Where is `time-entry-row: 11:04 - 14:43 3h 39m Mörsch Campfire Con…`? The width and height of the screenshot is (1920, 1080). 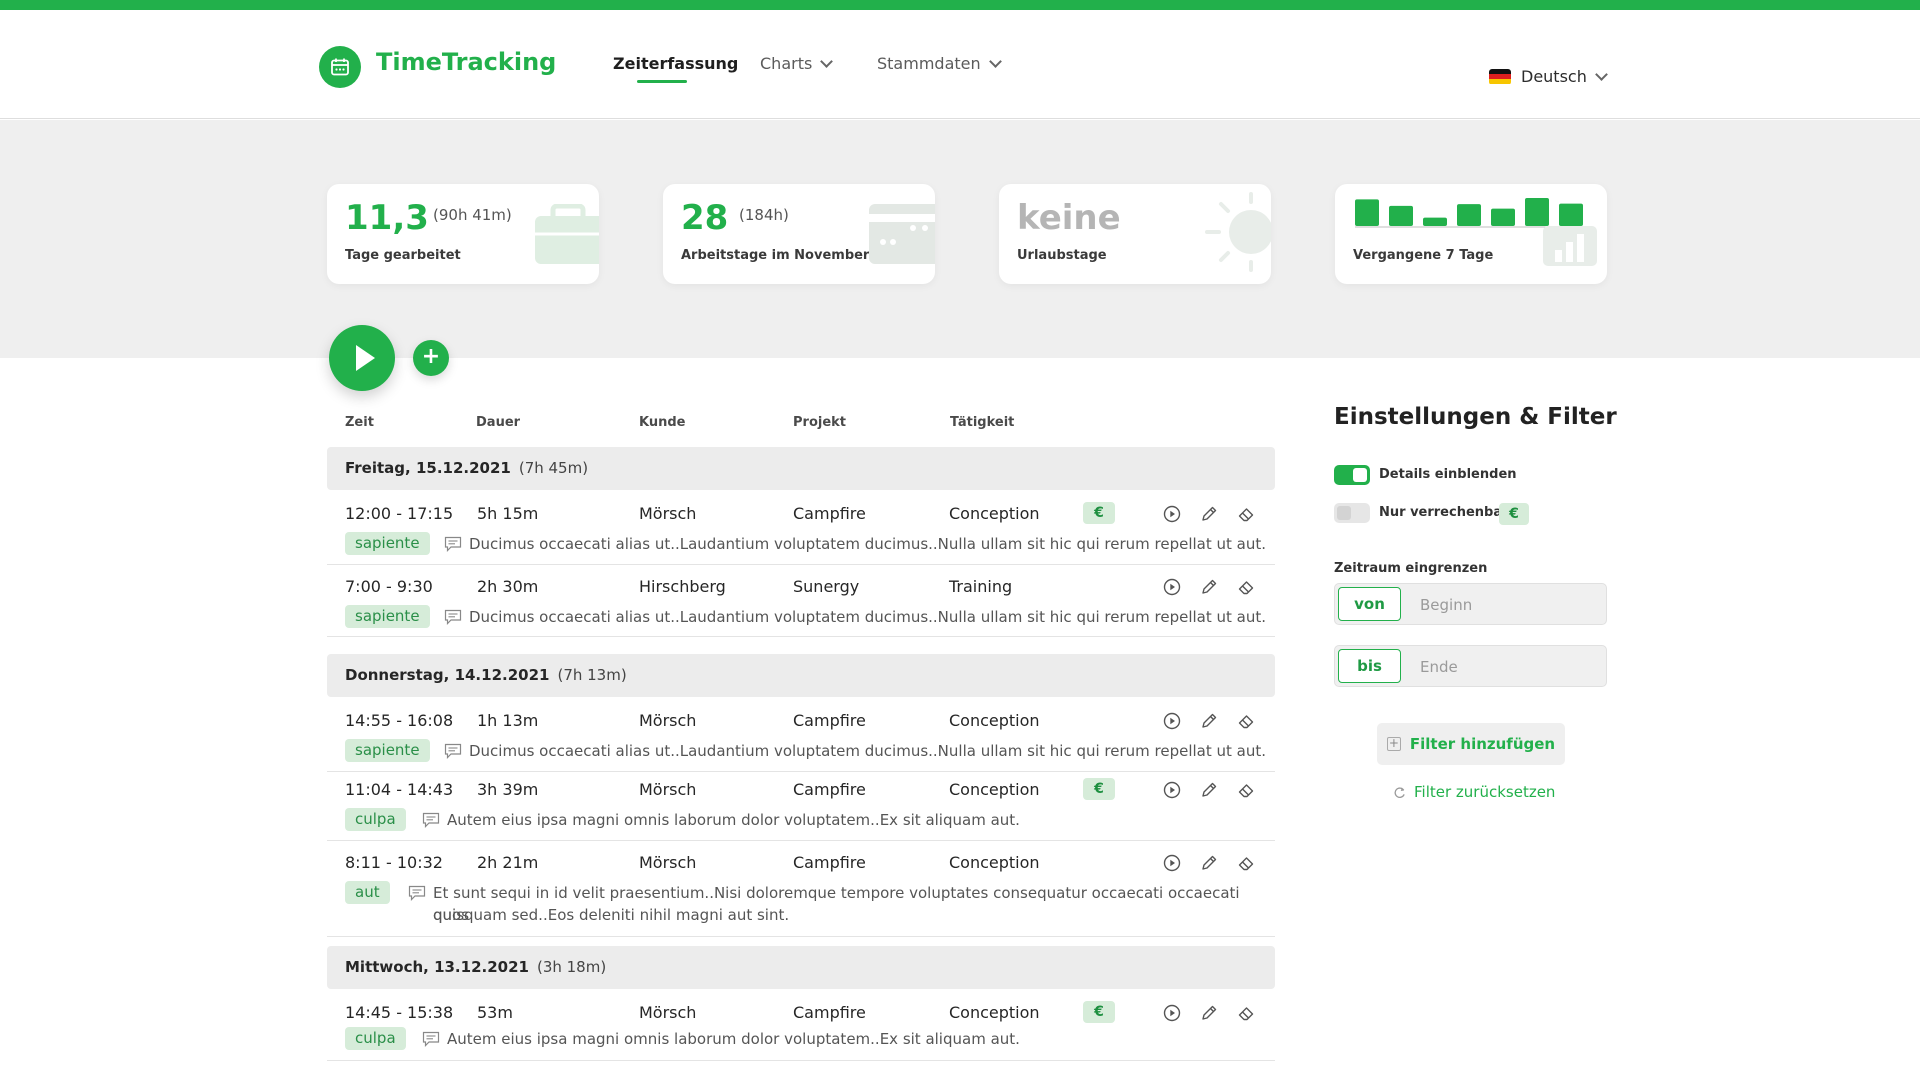 time-entry-row: 11:04 - 14:43 3h 39m Mörsch Campfire Con… is located at coordinates (801, 806).